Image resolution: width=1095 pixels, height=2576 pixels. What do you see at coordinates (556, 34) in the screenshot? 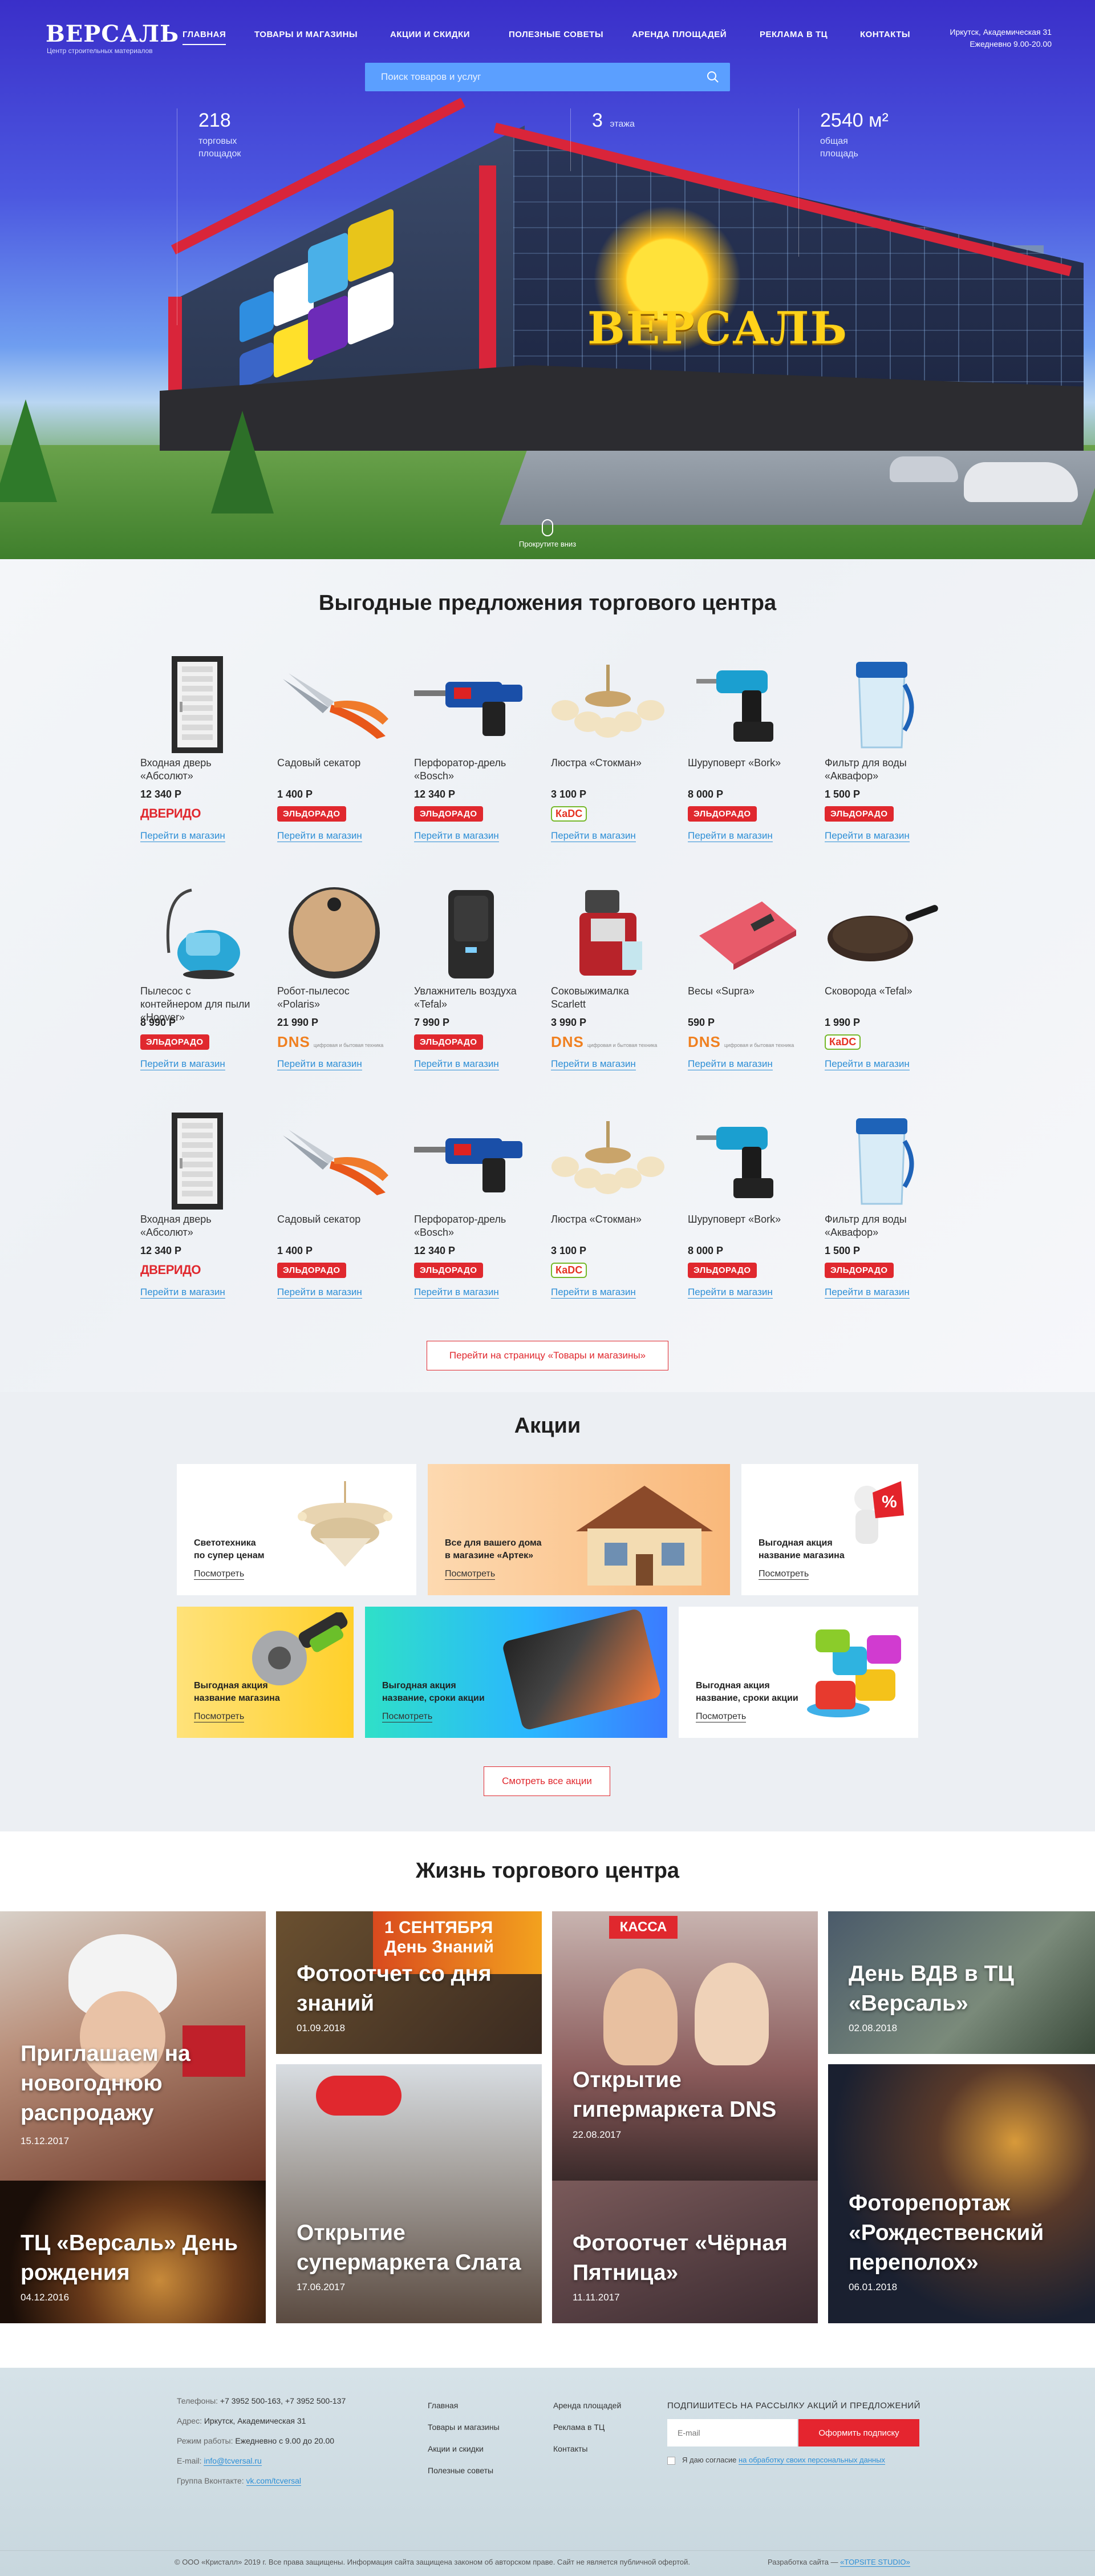
I see `nav-tips: ПОЛЕЗНЫЕ СОВЕТЫ` at bounding box center [556, 34].